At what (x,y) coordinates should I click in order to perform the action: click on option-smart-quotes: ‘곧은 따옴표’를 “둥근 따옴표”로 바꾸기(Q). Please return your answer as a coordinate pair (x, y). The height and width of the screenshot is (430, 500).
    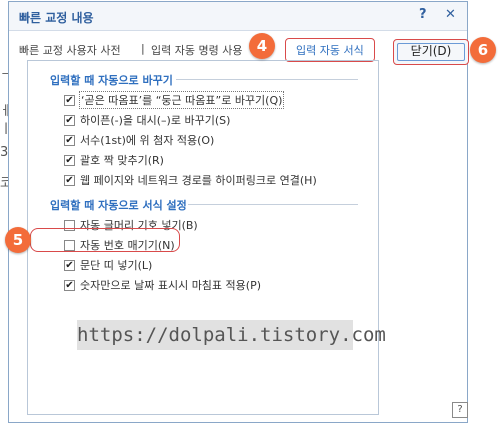
    Looking at the image, I should click on (174, 100).